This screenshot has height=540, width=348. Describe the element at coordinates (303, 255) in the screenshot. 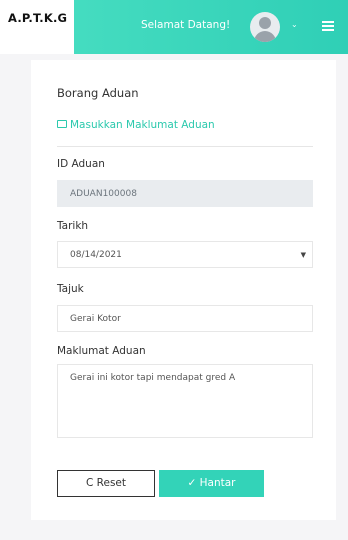

I see `chevron-down-icon: ▼` at that location.